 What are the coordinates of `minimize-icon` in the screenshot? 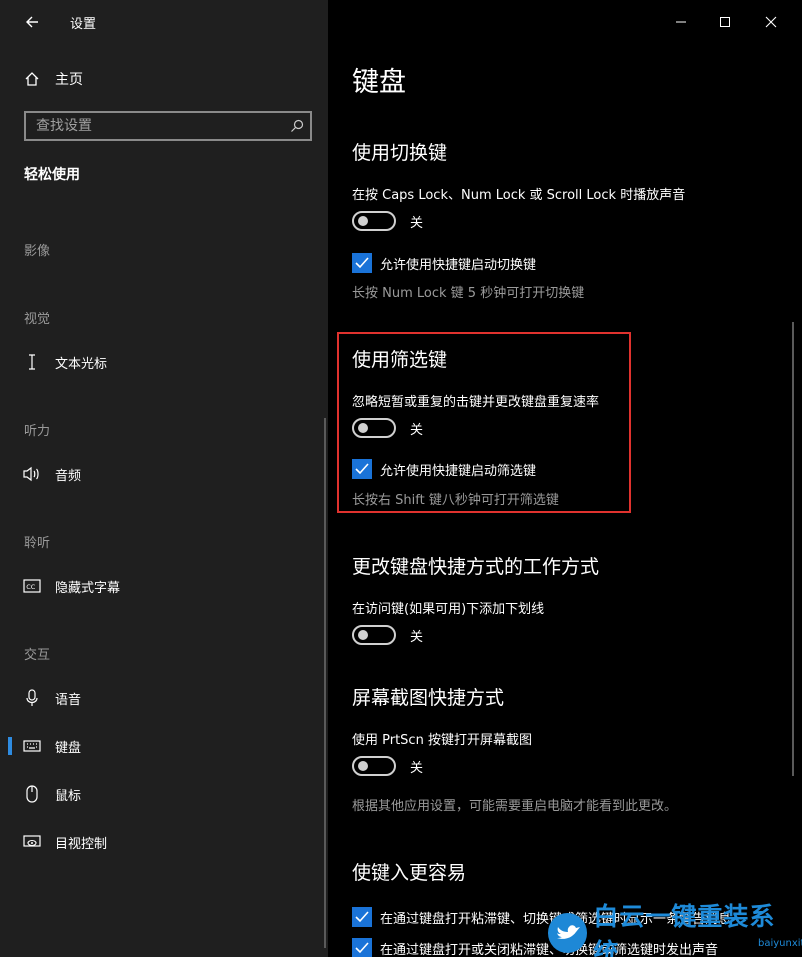 It's located at (681, 22).